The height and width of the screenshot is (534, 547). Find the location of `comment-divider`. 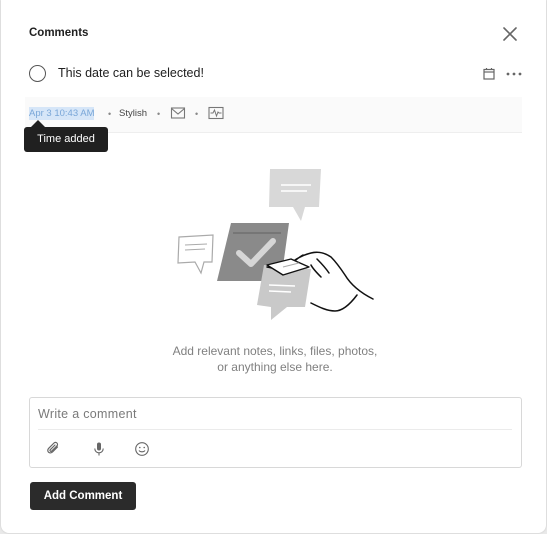

comment-divider is located at coordinates (275, 429).